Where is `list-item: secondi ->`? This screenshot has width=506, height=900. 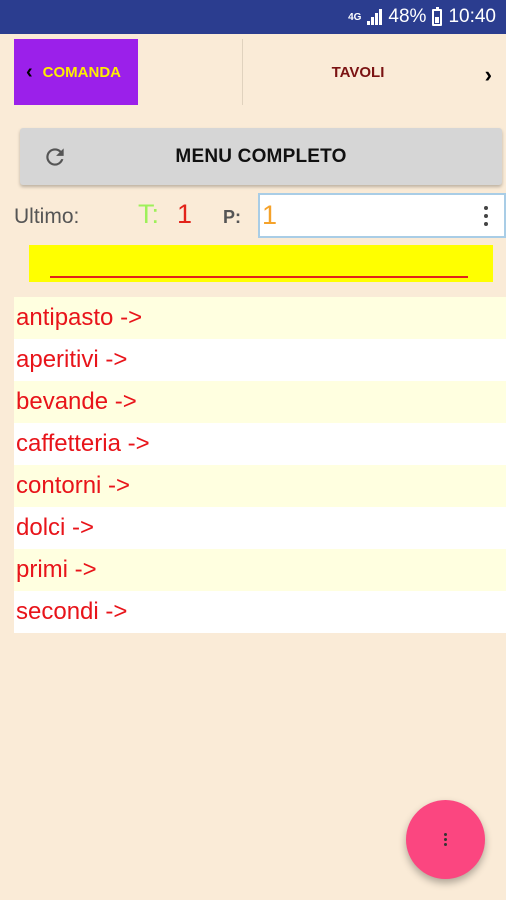 list-item: secondi -> is located at coordinates (260, 612).